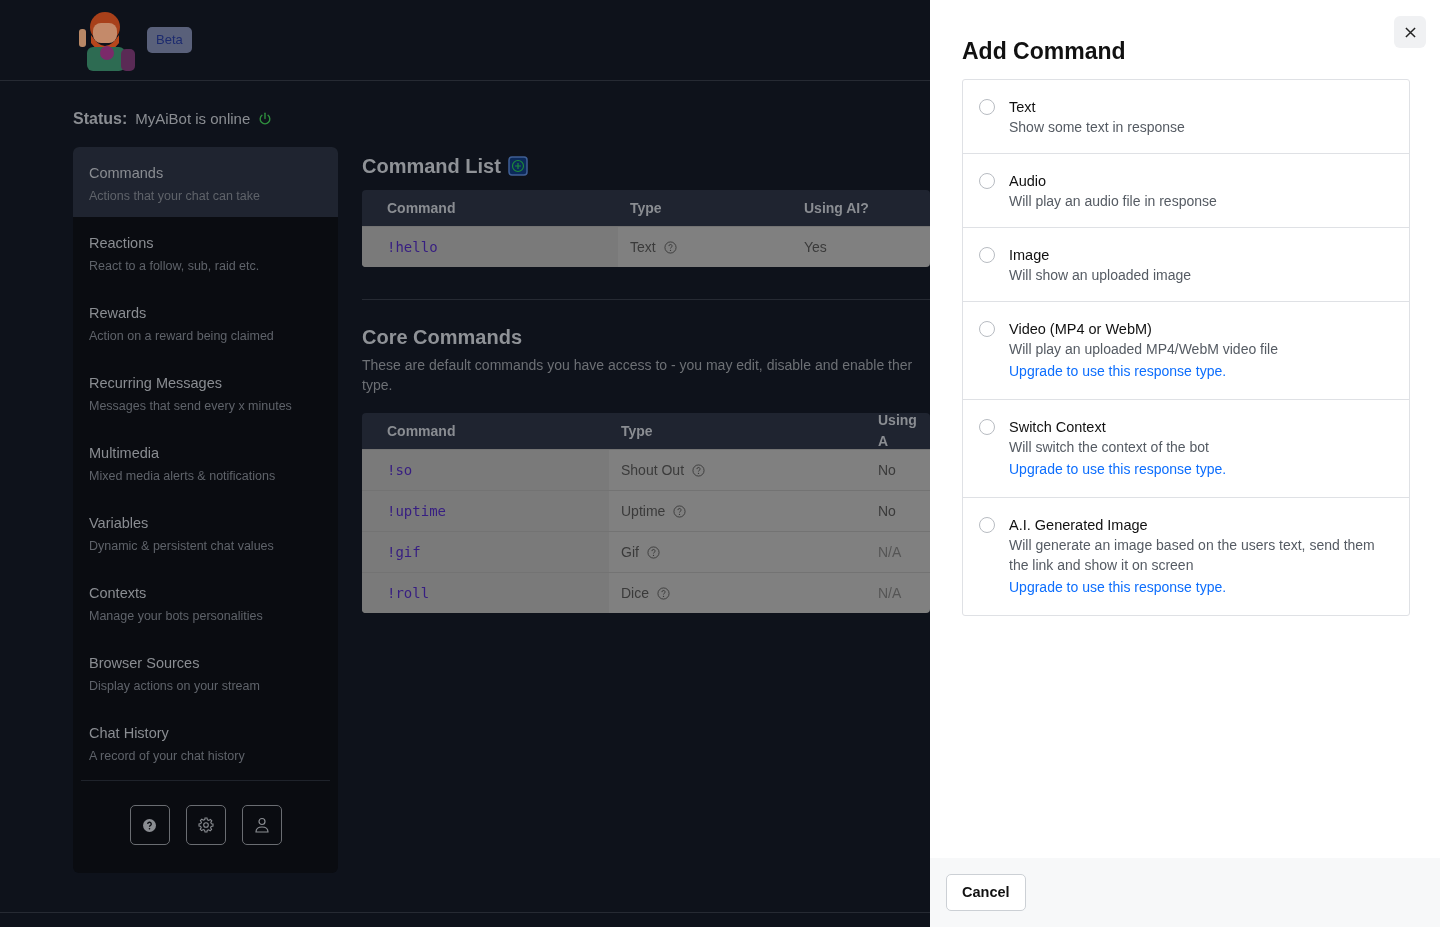 This screenshot has height=927, width=1440. I want to click on ai-status: Yes, so click(815, 247).